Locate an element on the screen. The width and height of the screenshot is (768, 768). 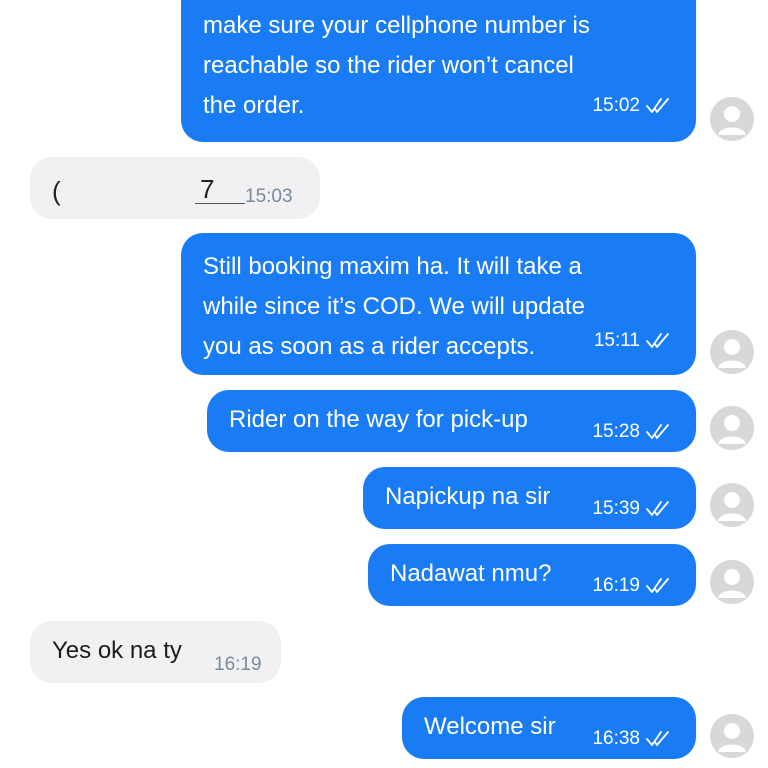
message-meta: 15:39 is located at coordinates (631, 509).